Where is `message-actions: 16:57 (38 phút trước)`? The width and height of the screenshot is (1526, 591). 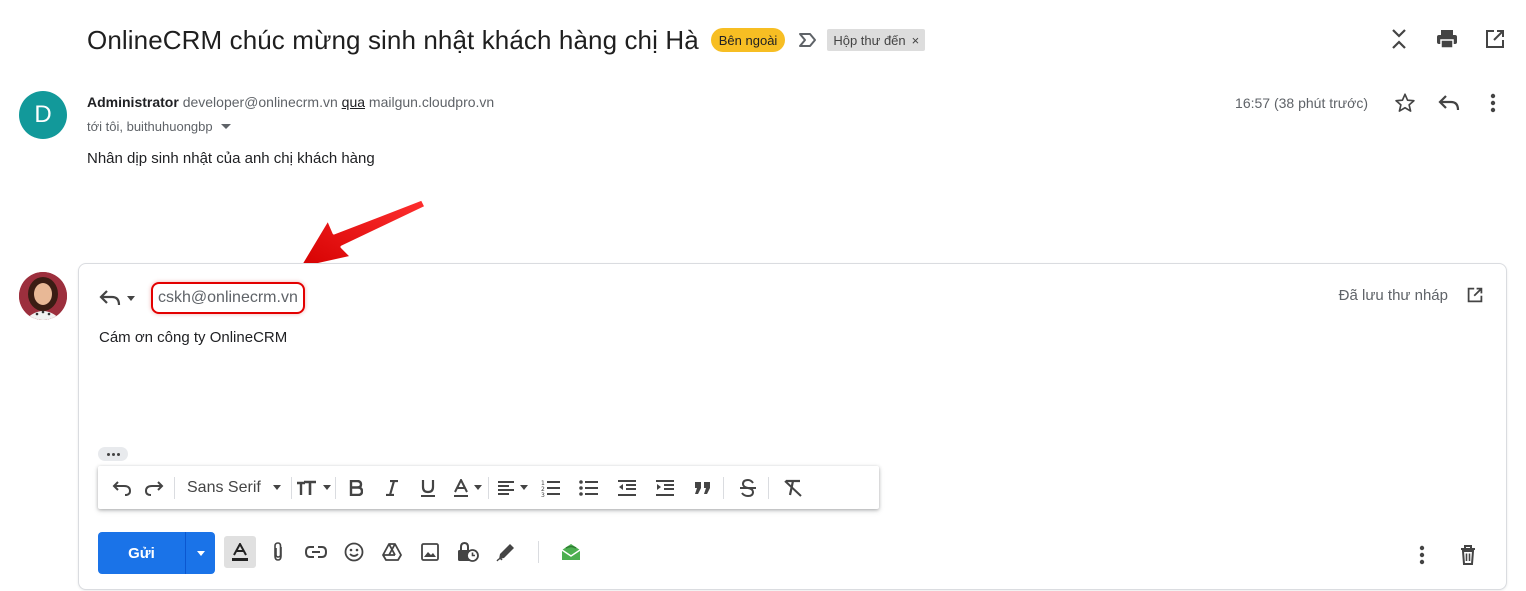
message-actions: 16:57 (38 phút trước) is located at coordinates (1370, 103).